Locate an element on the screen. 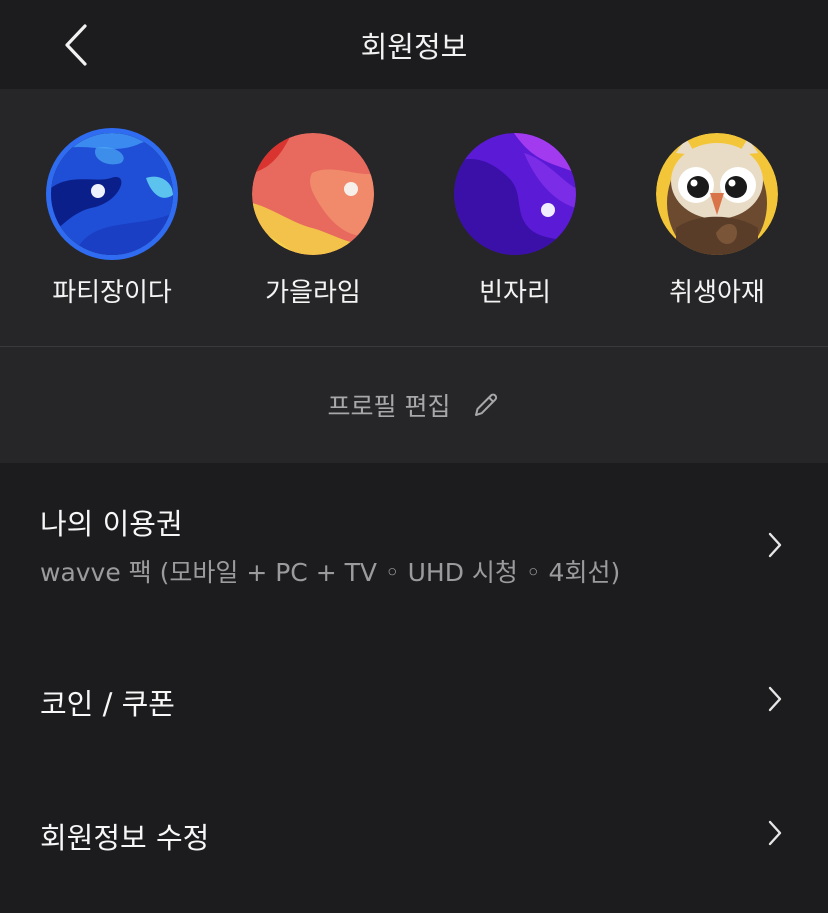 Image resolution: width=828 pixels, height=913 pixels. menu-item-title: 회원정보 수정 is located at coordinates (125, 838).